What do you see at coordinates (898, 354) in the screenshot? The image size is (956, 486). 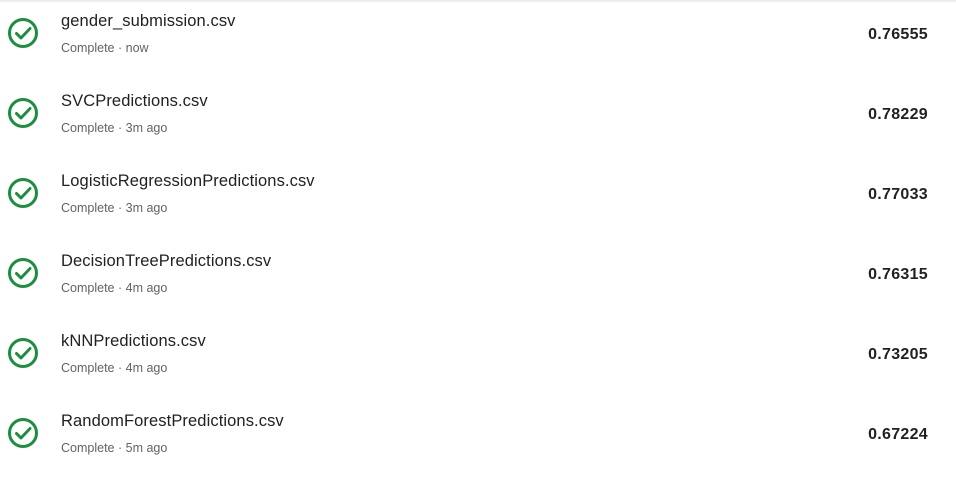 I see `submission-score: 0.73205` at bounding box center [898, 354].